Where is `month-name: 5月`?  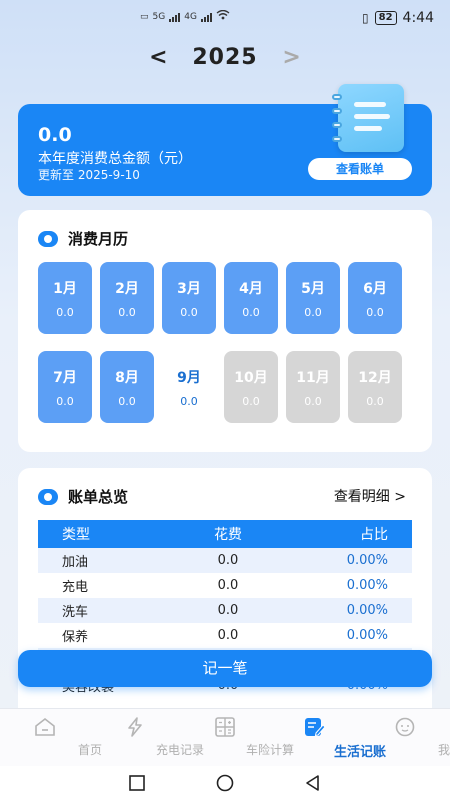 month-name: 5月 is located at coordinates (313, 289).